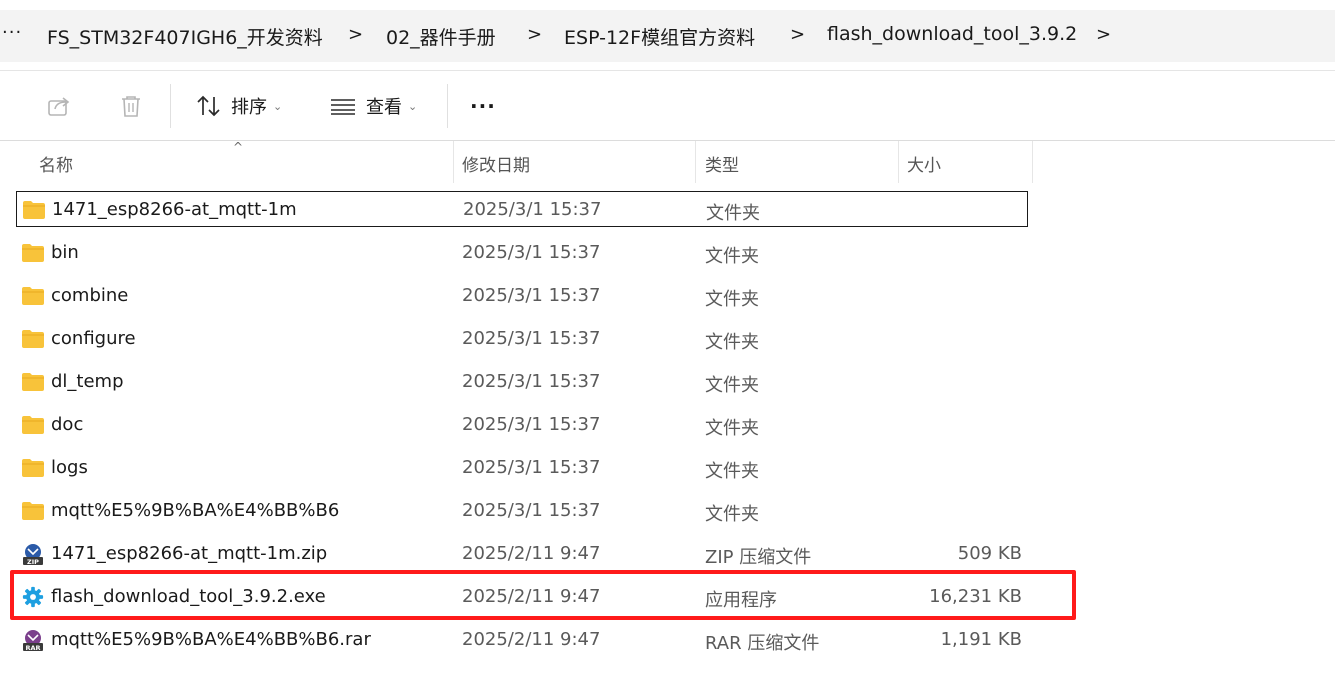 The width and height of the screenshot is (1335, 689). I want to click on file-name: mqtt%E5%9B%BA%E4%BB%B6, so click(195, 510).